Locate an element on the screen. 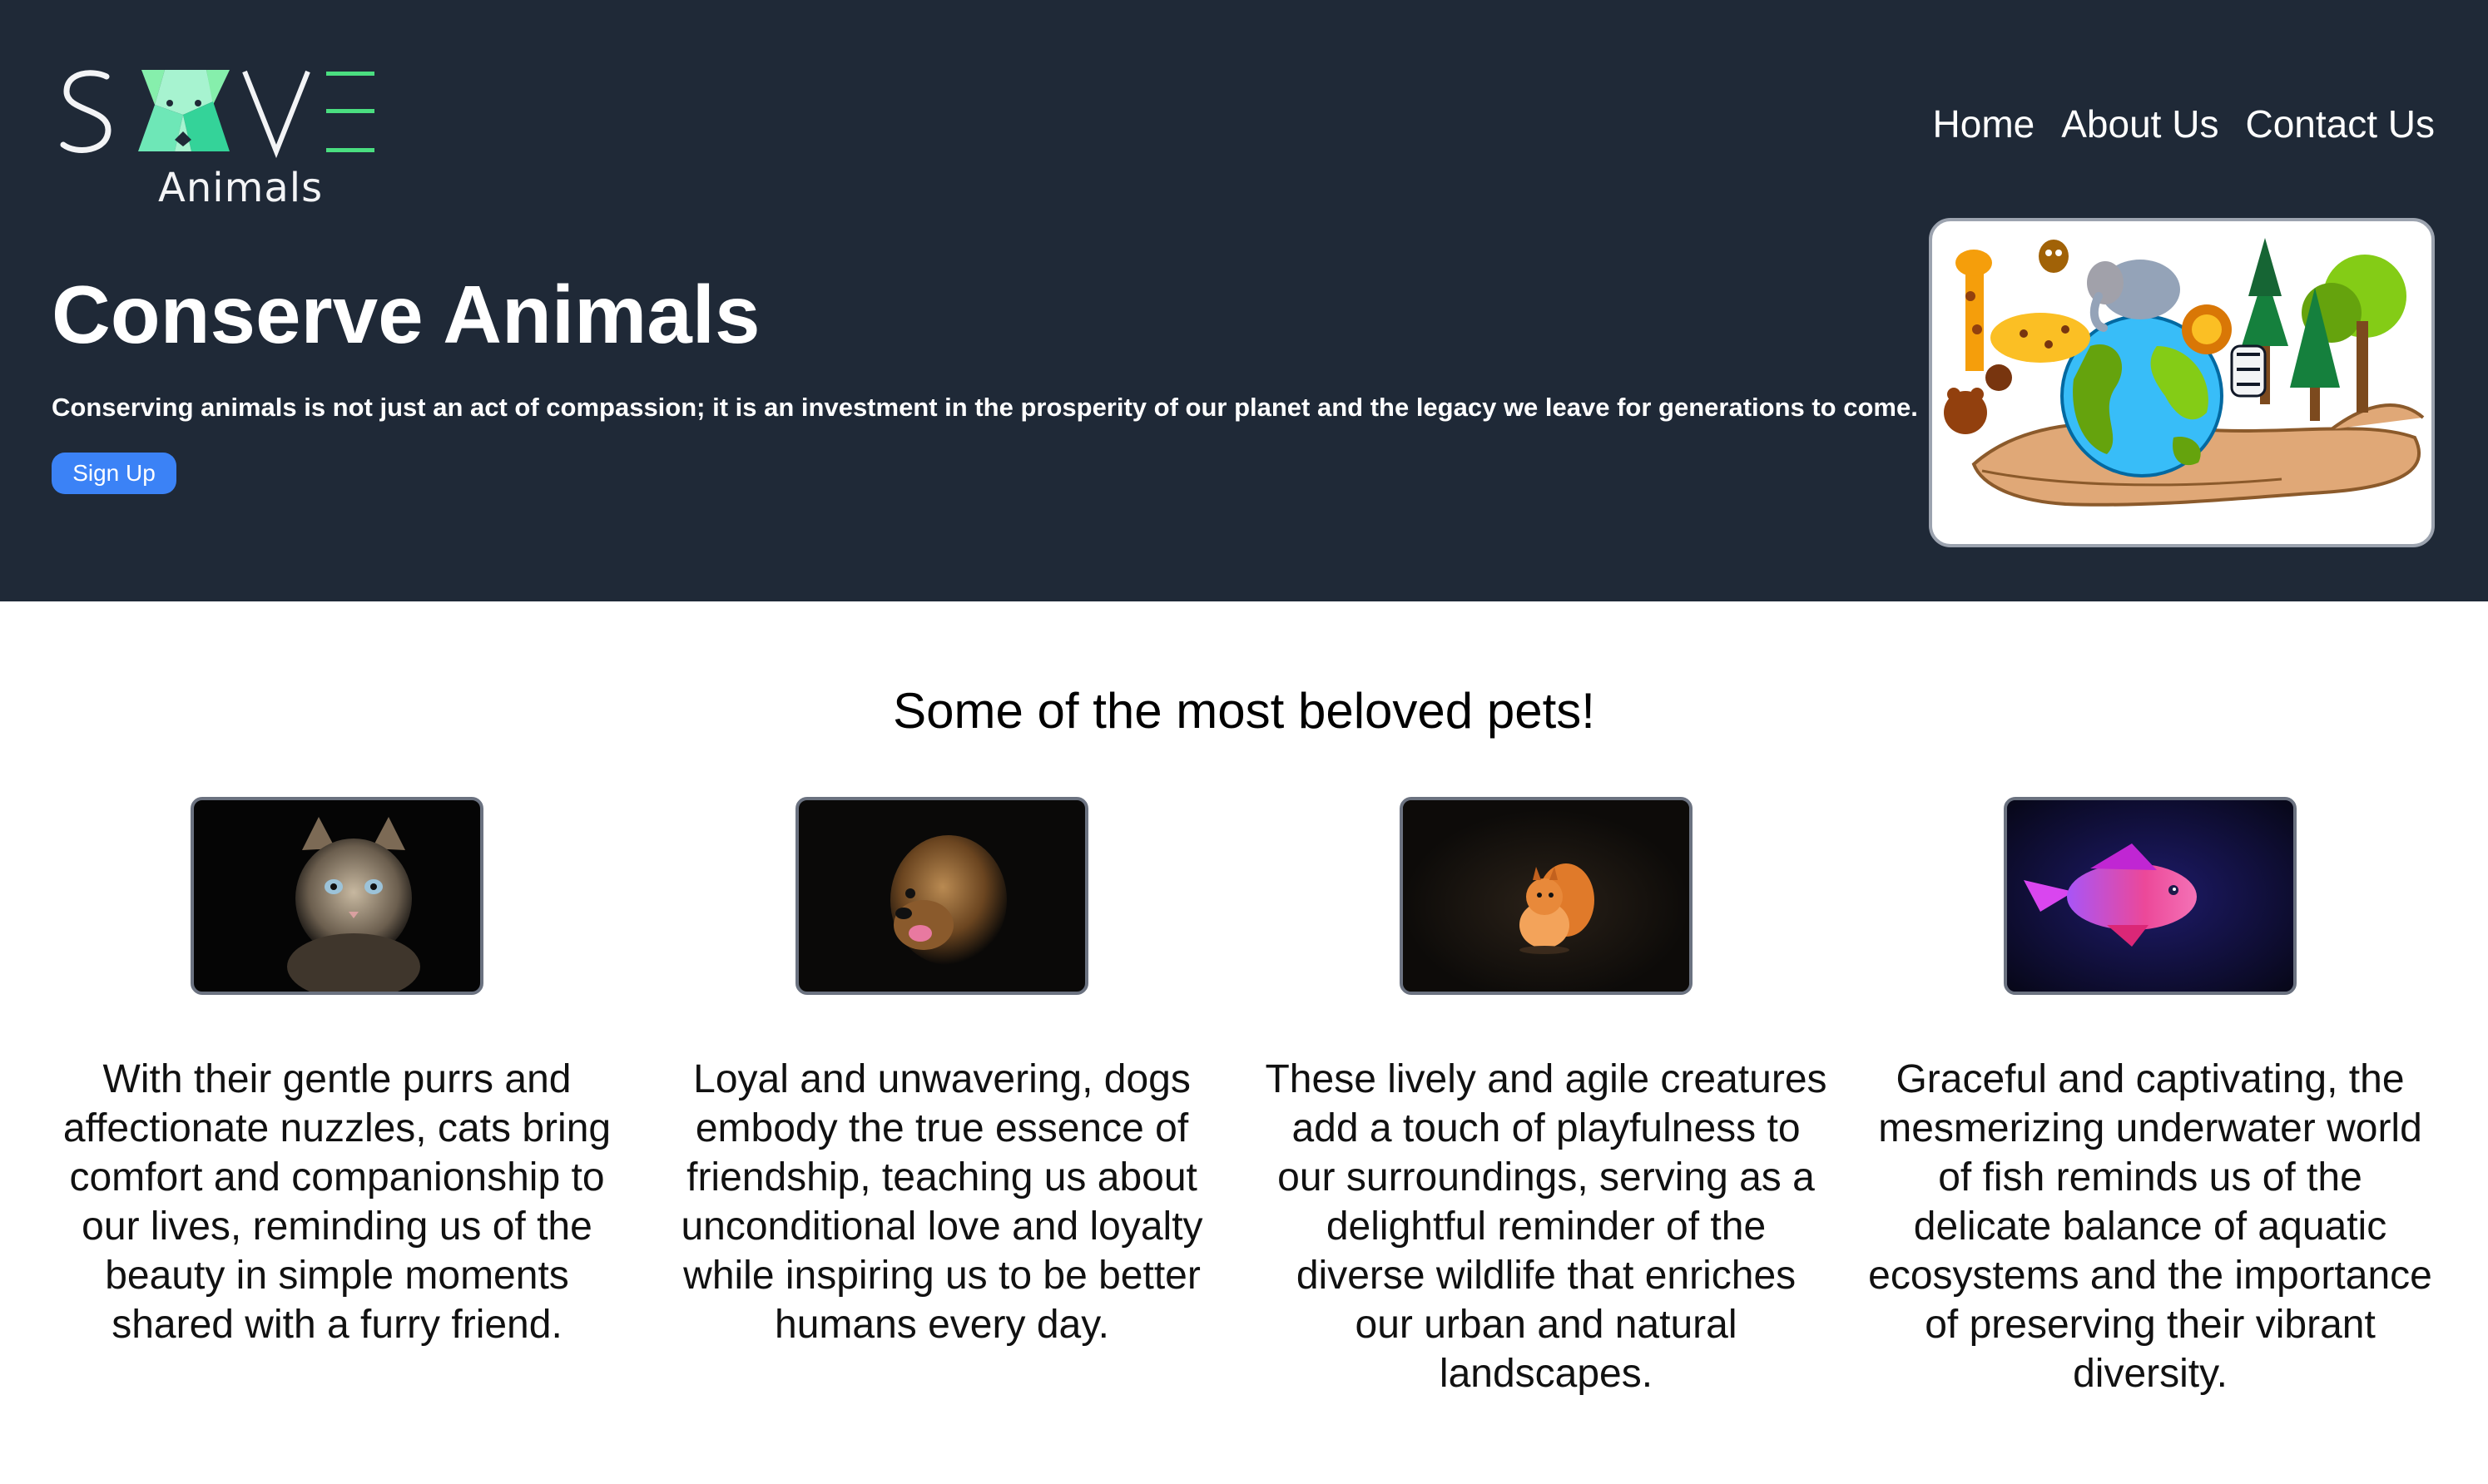  site-logo: Animals is located at coordinates (218, 140).